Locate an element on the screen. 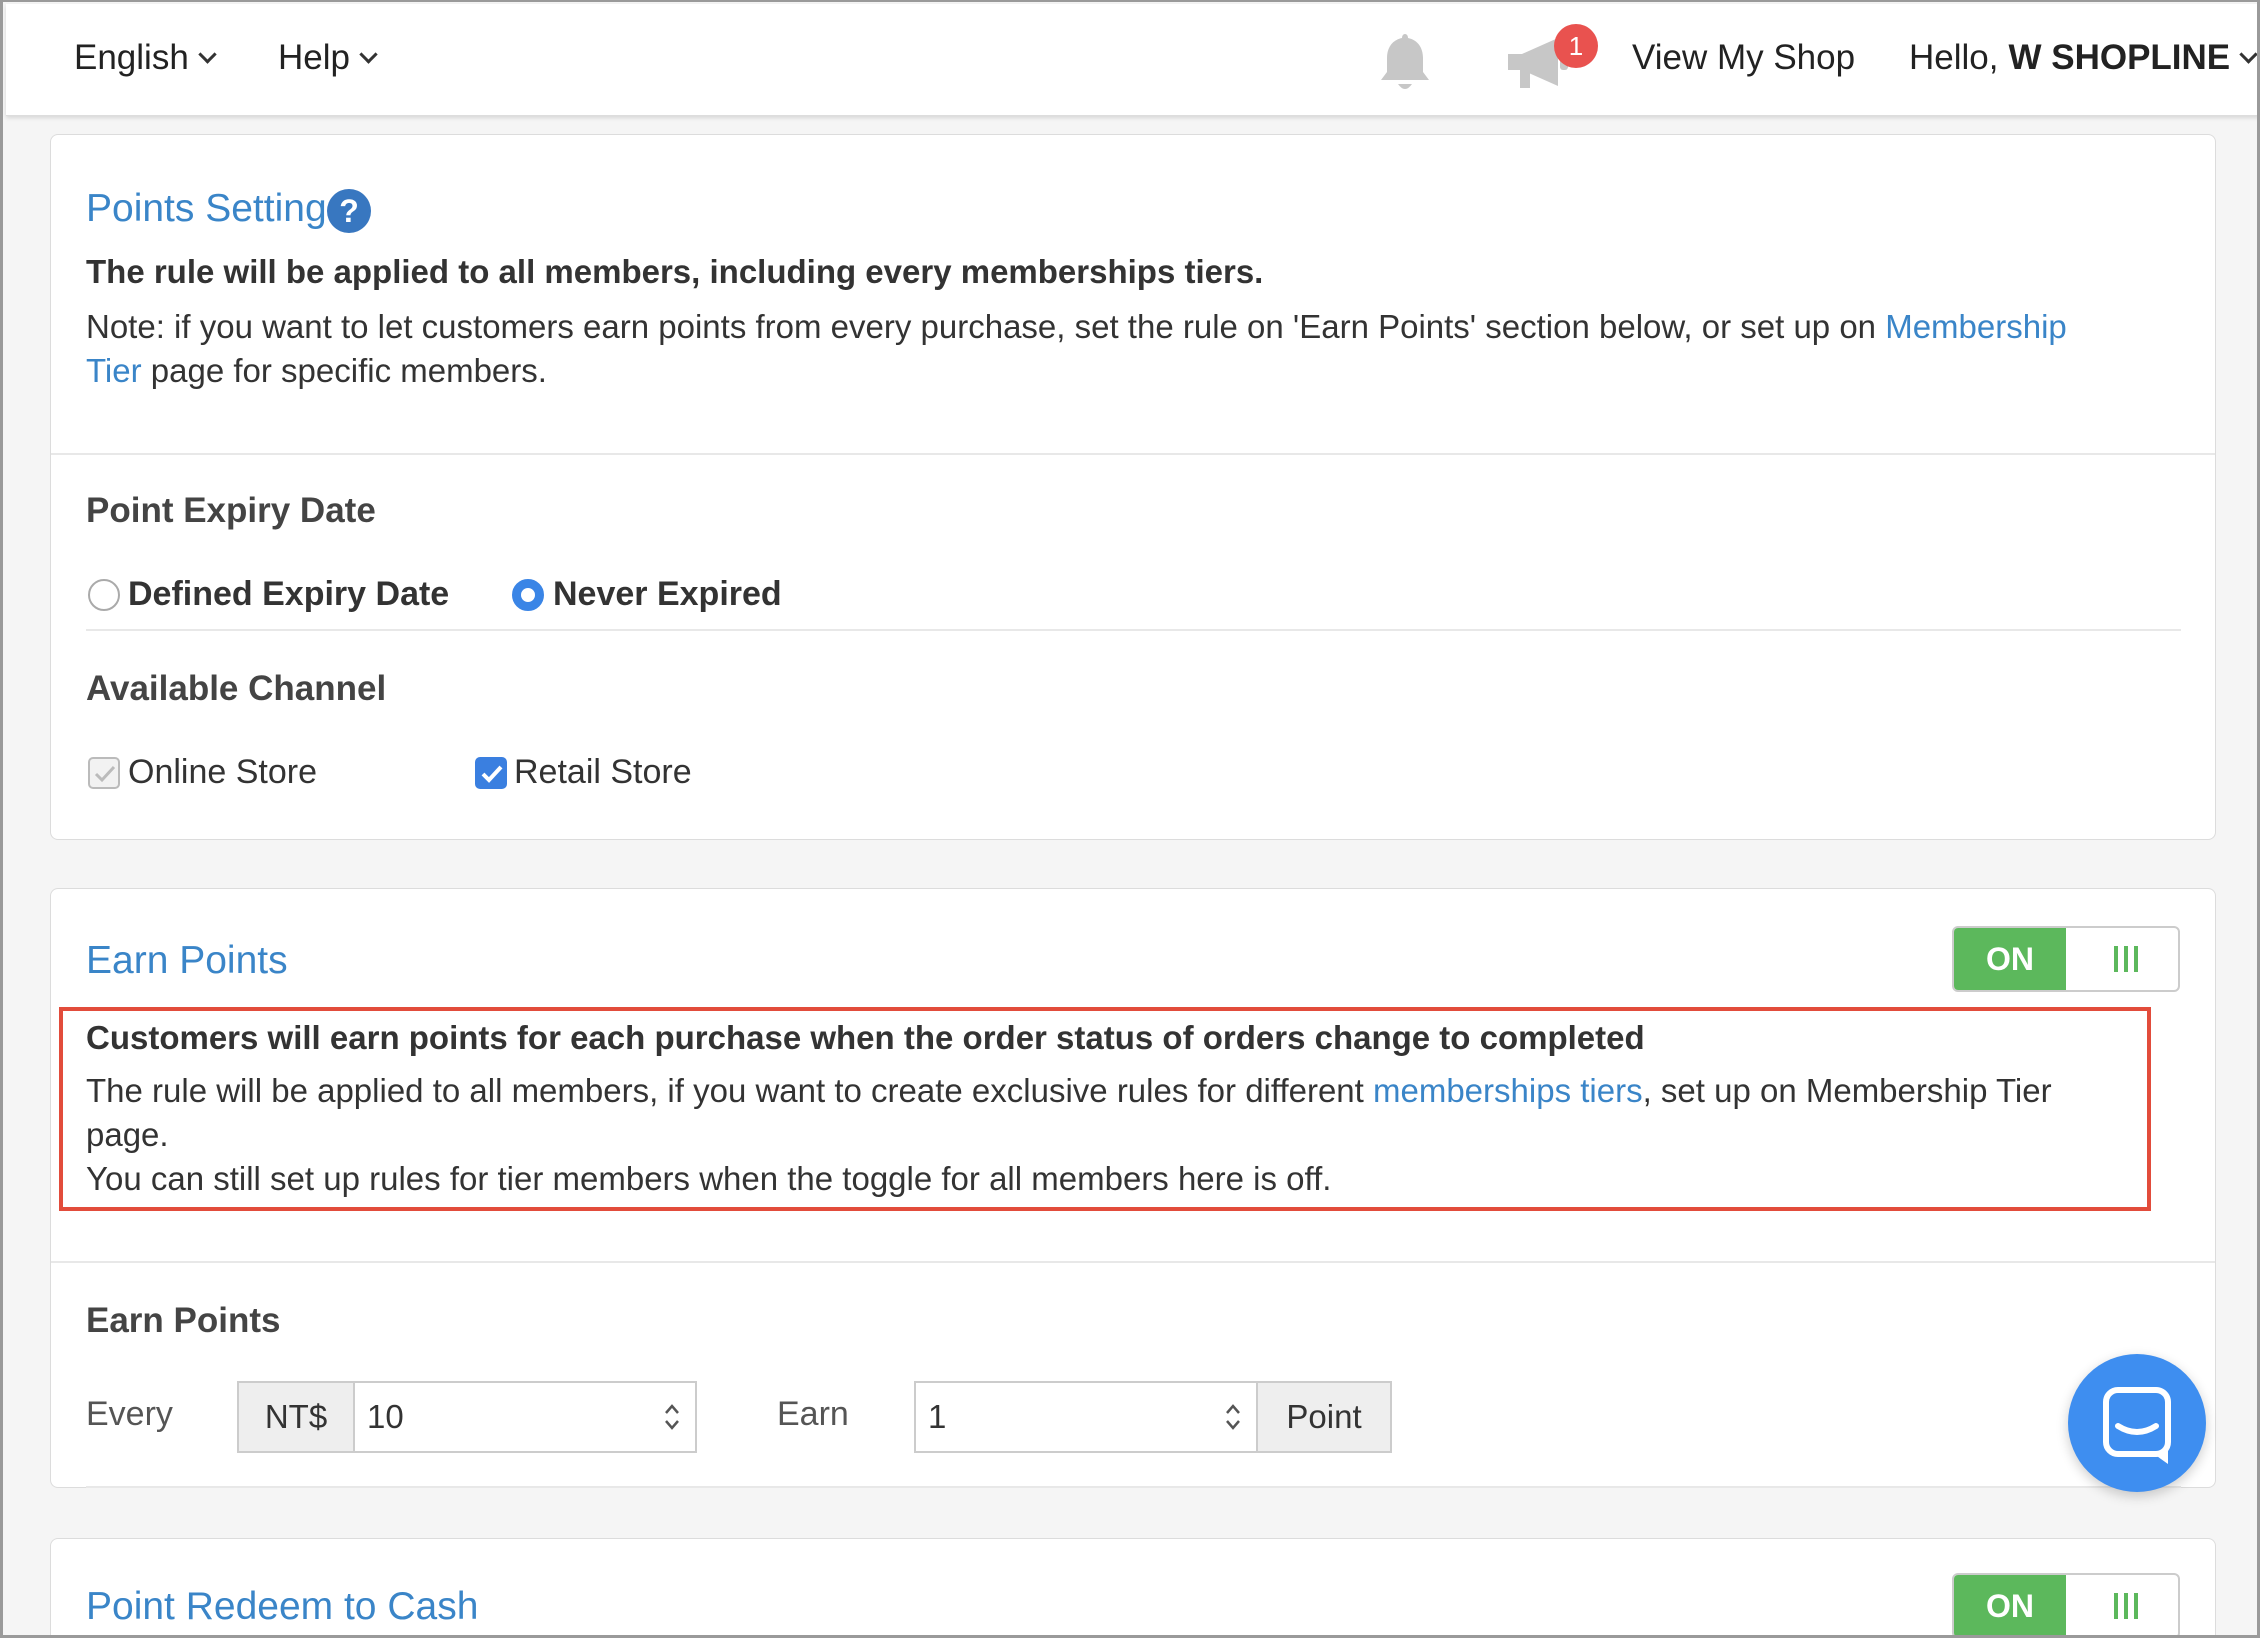  language-label: English is located at coordinates (131, 57).